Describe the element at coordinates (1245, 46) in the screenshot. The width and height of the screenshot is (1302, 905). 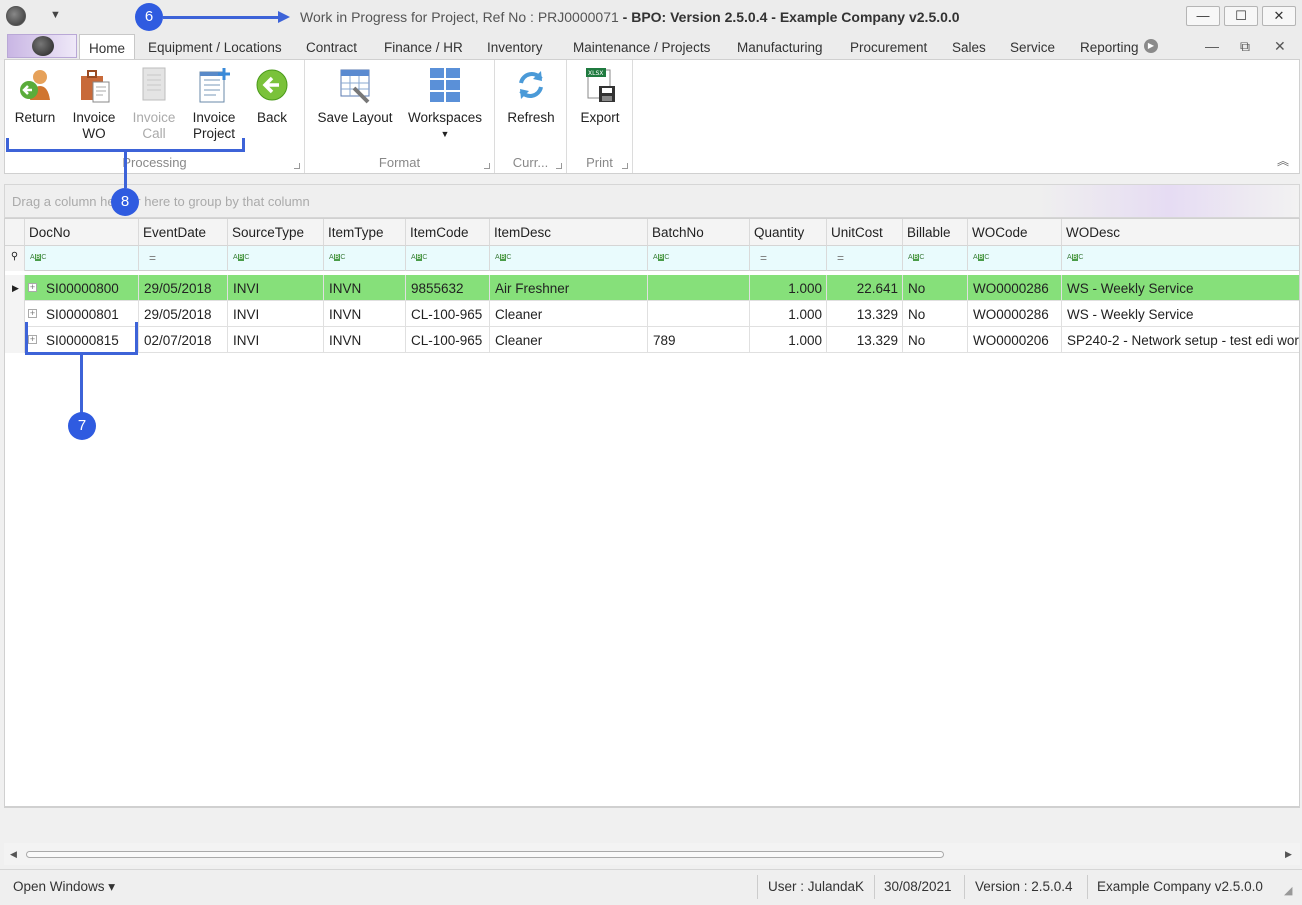
I see `mdi-restore-icon: ⧉` at that location.